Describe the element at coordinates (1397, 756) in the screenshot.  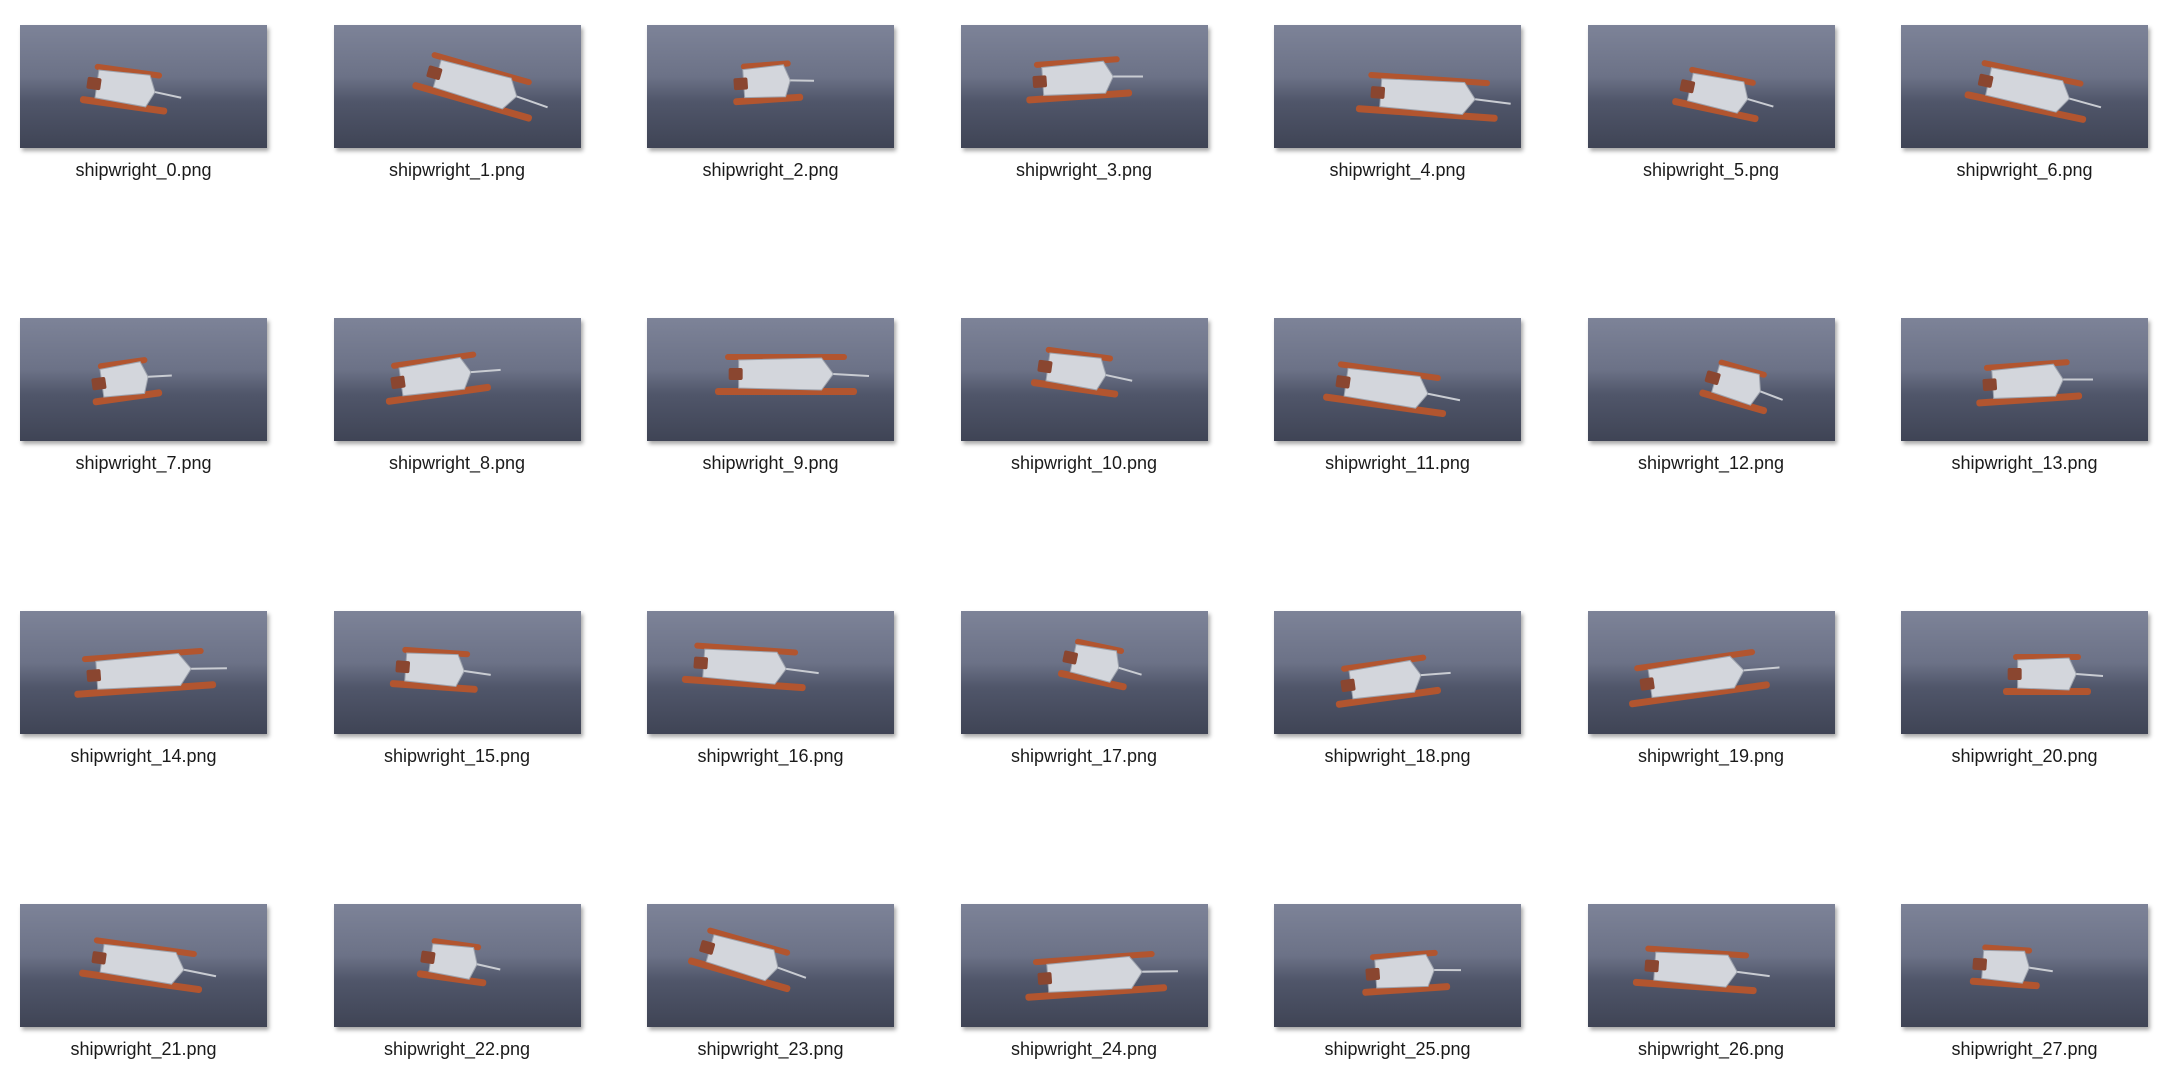
I see `file-name-label: shipwright_18.png` at that location.